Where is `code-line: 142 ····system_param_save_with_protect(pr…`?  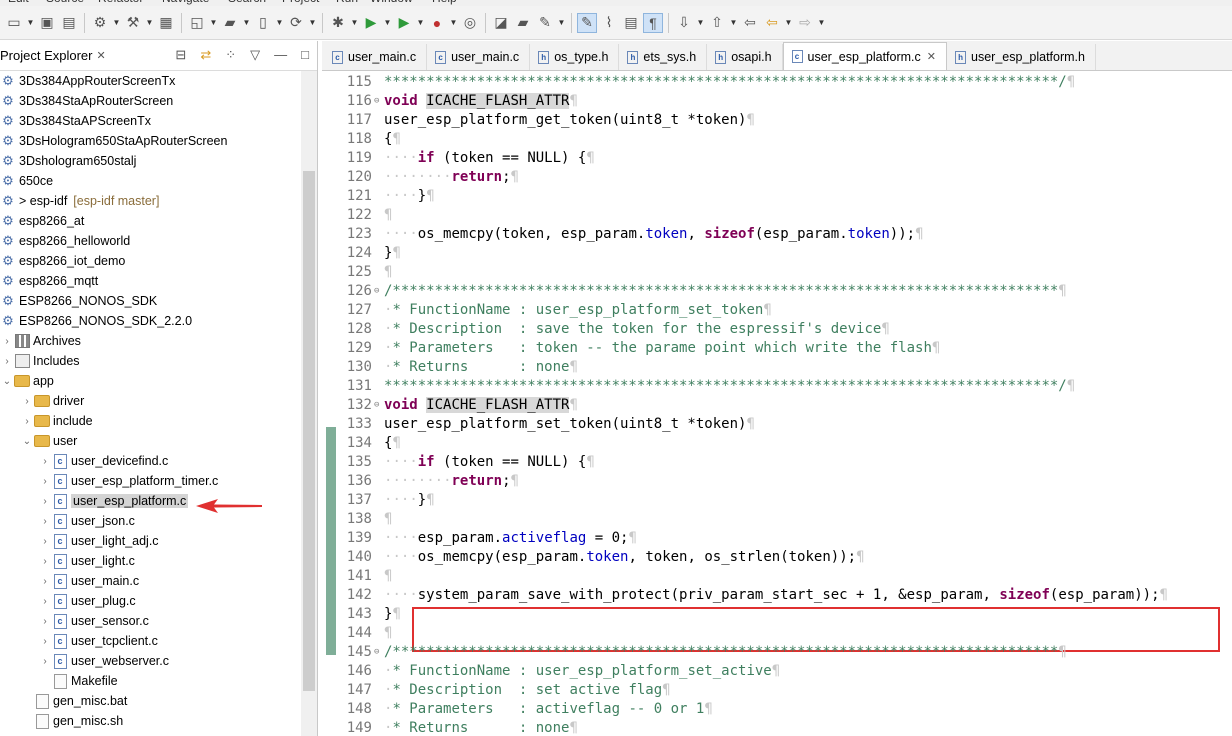 code-line: 142 ····system_param_save_with_protect(pr… is located at coordinates (745, 594).